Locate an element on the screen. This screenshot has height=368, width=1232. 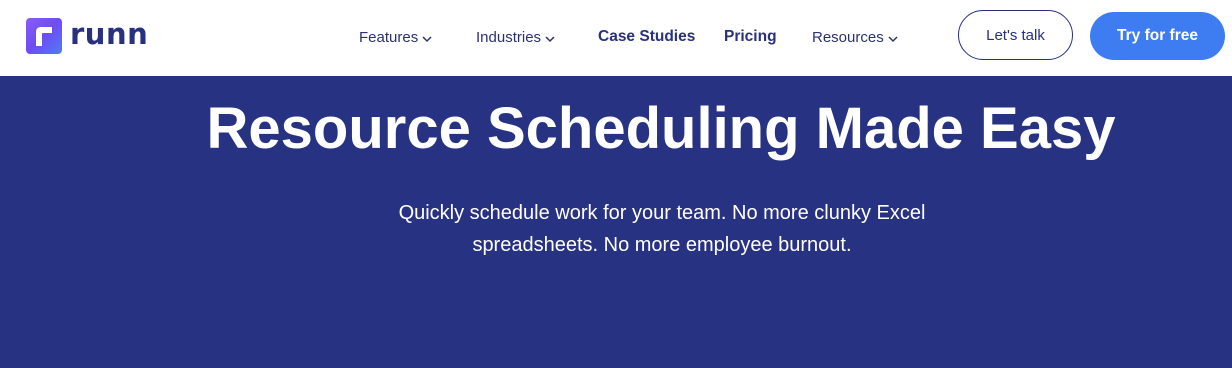
try-for-free-button: Try for free is located at coordinates (1157, 36).